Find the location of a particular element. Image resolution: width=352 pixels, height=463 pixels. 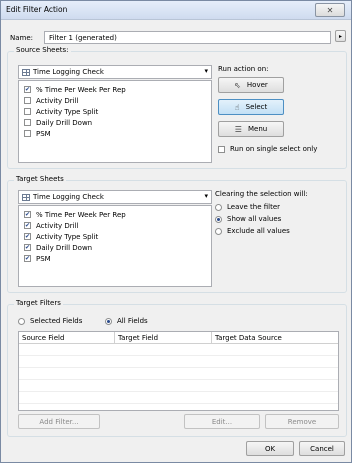

source-dropdown-value: Time Logging Check is located at coordinates (68, 72).